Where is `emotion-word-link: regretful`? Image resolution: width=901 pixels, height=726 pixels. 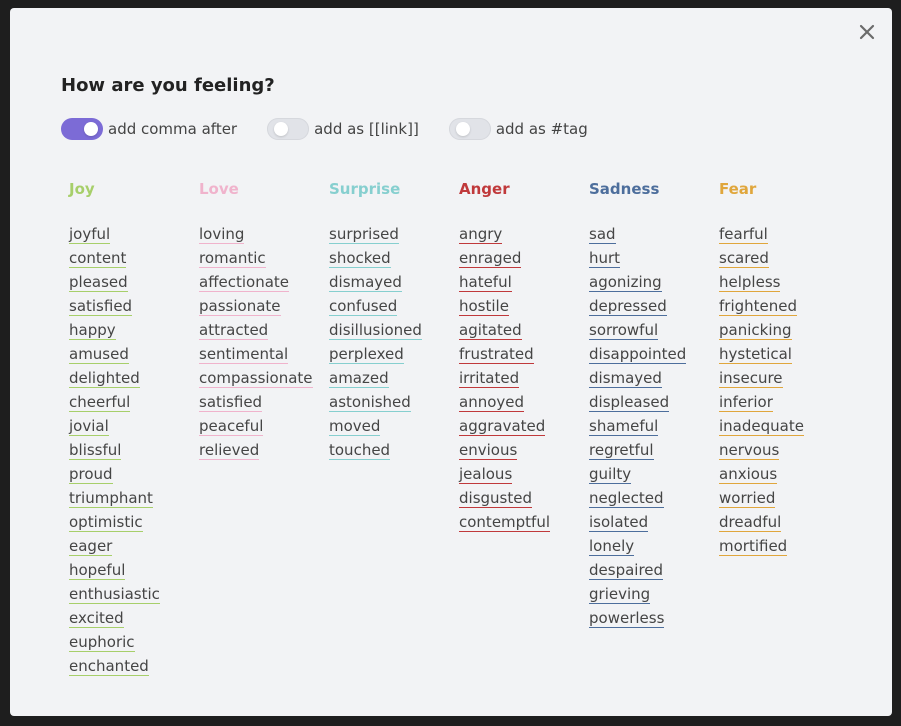
emotion-word-link: regretful is located at coordinates (621, 450).